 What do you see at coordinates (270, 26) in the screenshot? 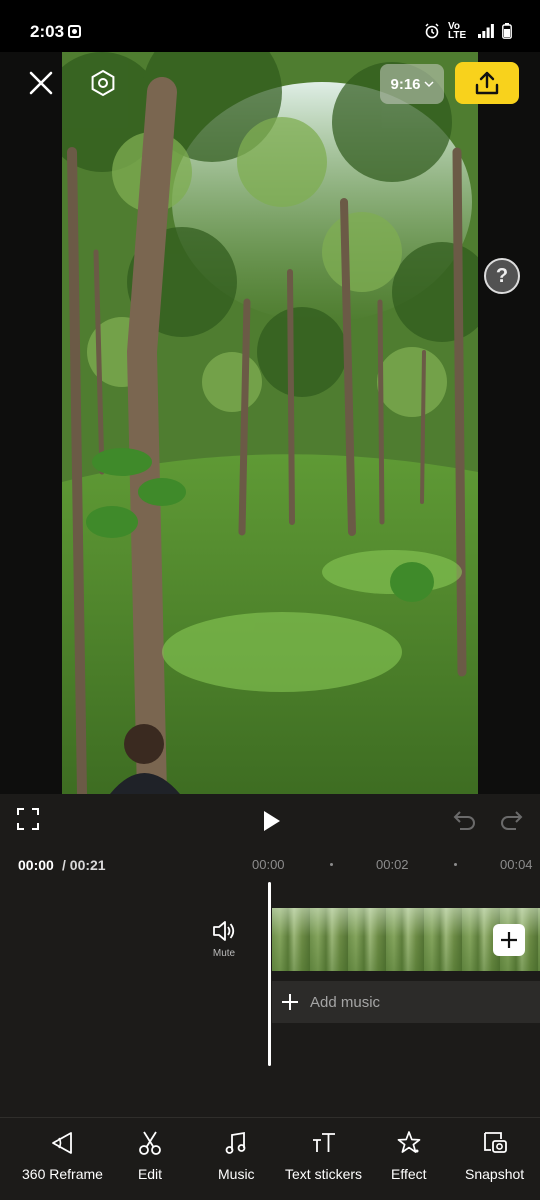
I see `status-bar: 2:03 Vo LTE` at bounding box center [270, 26].